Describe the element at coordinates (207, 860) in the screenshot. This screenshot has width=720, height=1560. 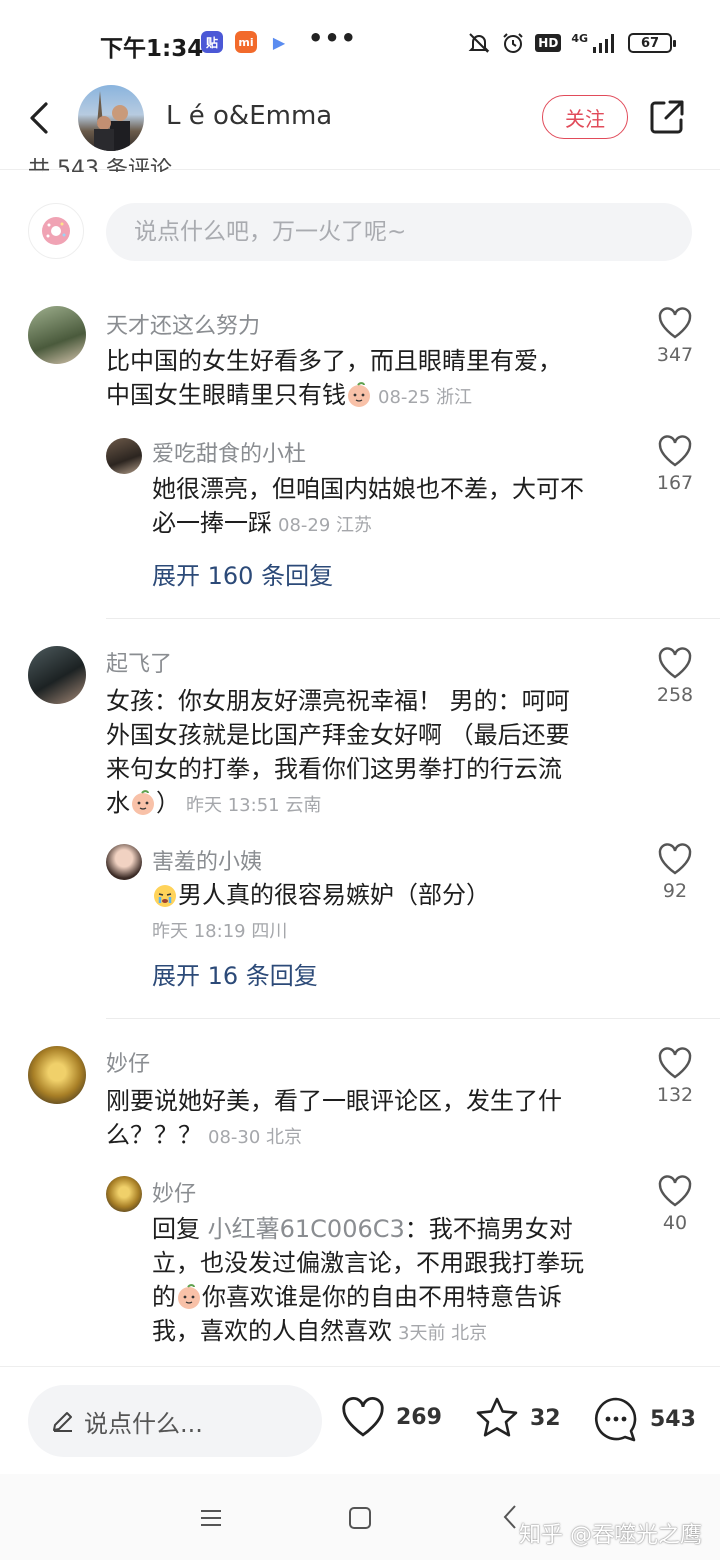
I see `reply-name: 害羞的小姨` at that location.